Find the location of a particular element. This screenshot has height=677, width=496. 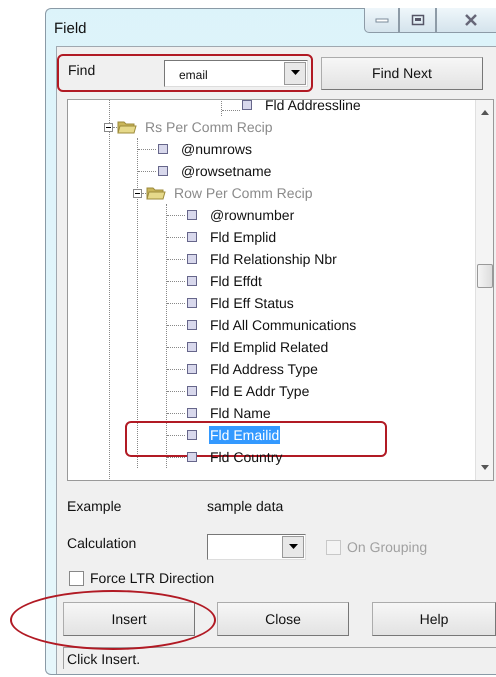

maximize-button is located at coordinates (417, 20).